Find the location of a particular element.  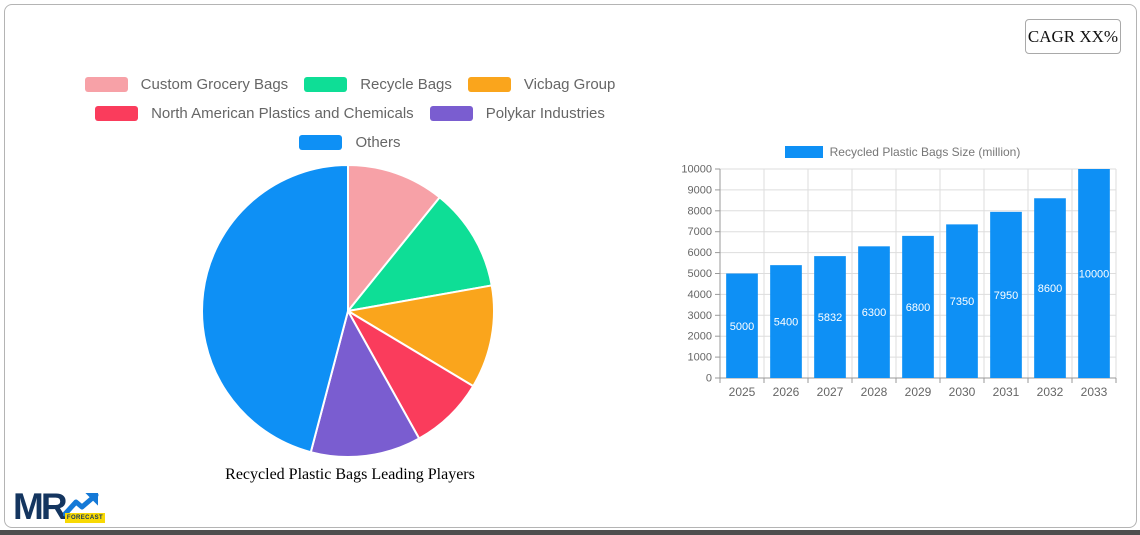

pie-legend-item: Vicbag Group is located at coordinates (541, 84).